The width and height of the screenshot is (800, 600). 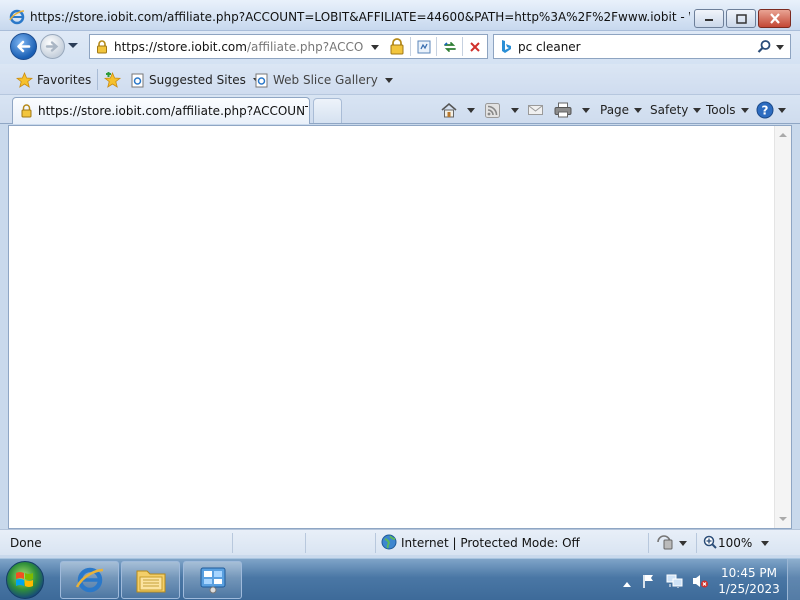 I want to click on volume-muted-icon, so click(x=700, y=582).